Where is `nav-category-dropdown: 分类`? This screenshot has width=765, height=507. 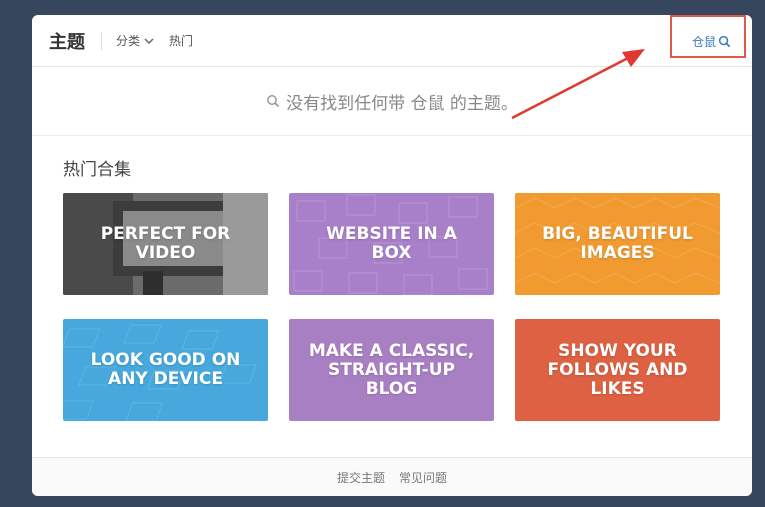
nav-category-dropdown: 分类 is located at coordinates (135, 40).